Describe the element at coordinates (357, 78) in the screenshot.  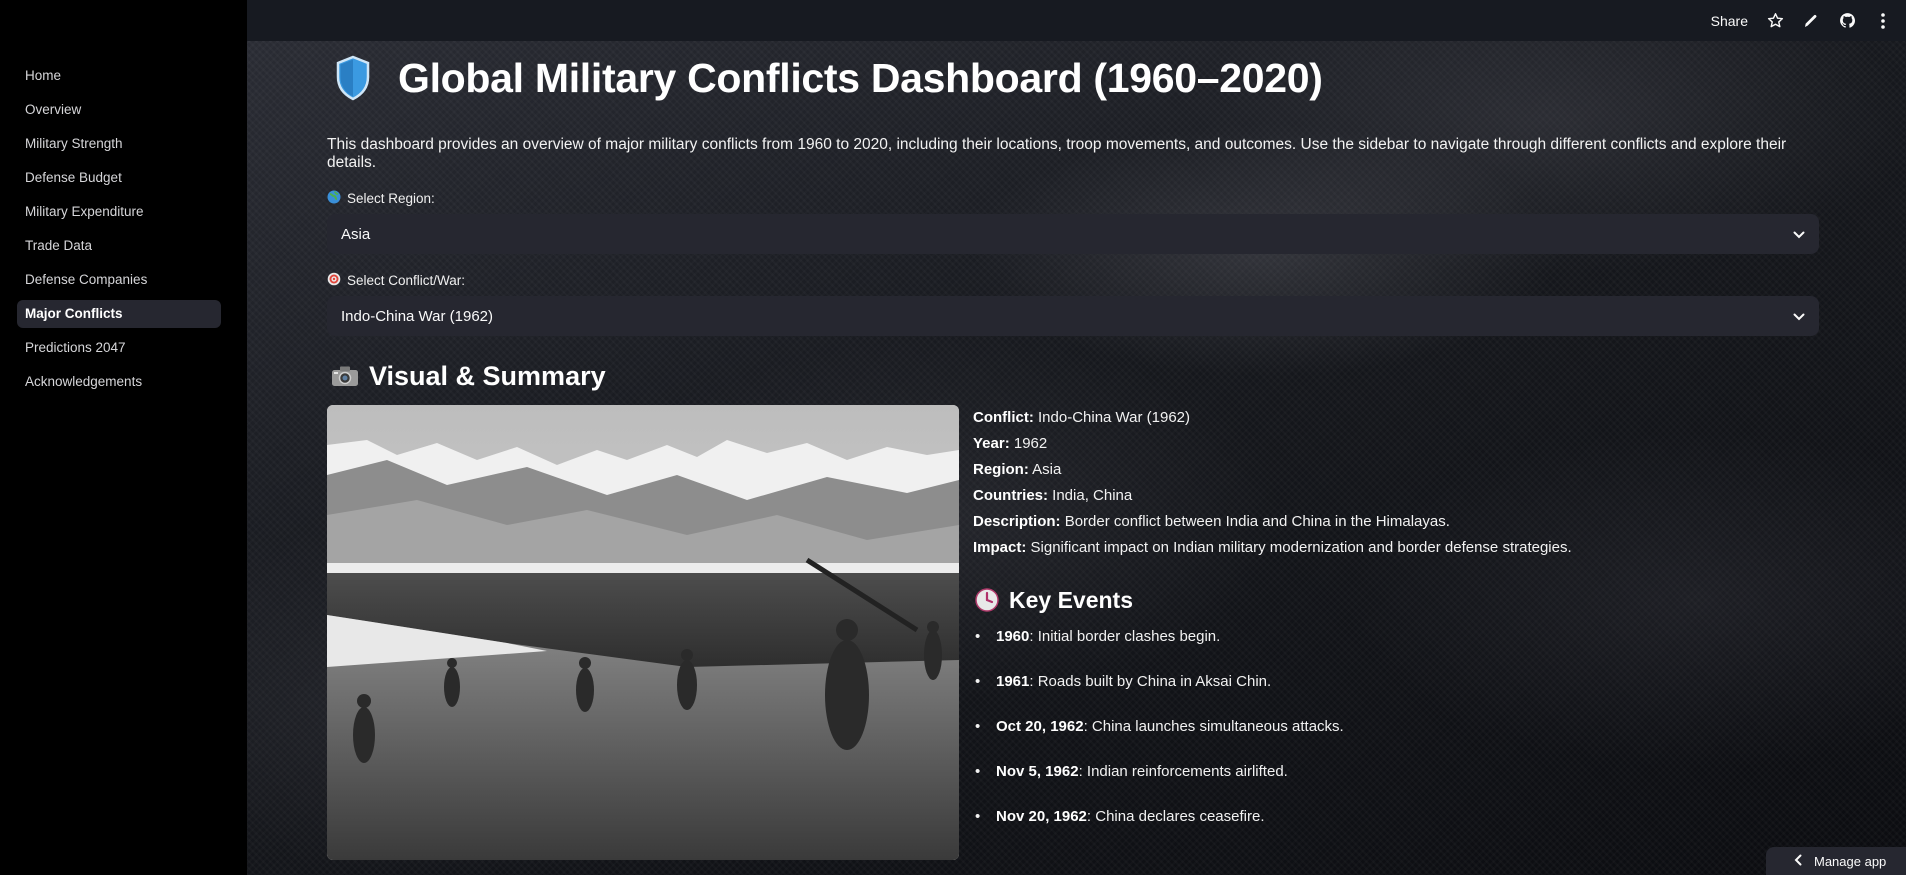
I see `shield-icon` at that location.